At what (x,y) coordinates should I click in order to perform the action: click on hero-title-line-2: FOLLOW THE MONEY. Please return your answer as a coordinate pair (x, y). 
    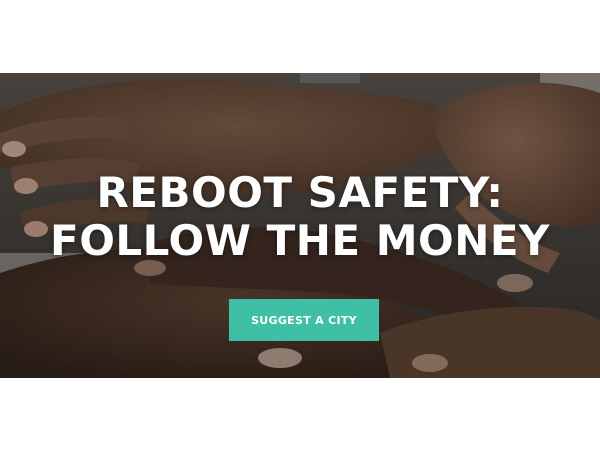
    Looking at the image, I should click on (300, 240).